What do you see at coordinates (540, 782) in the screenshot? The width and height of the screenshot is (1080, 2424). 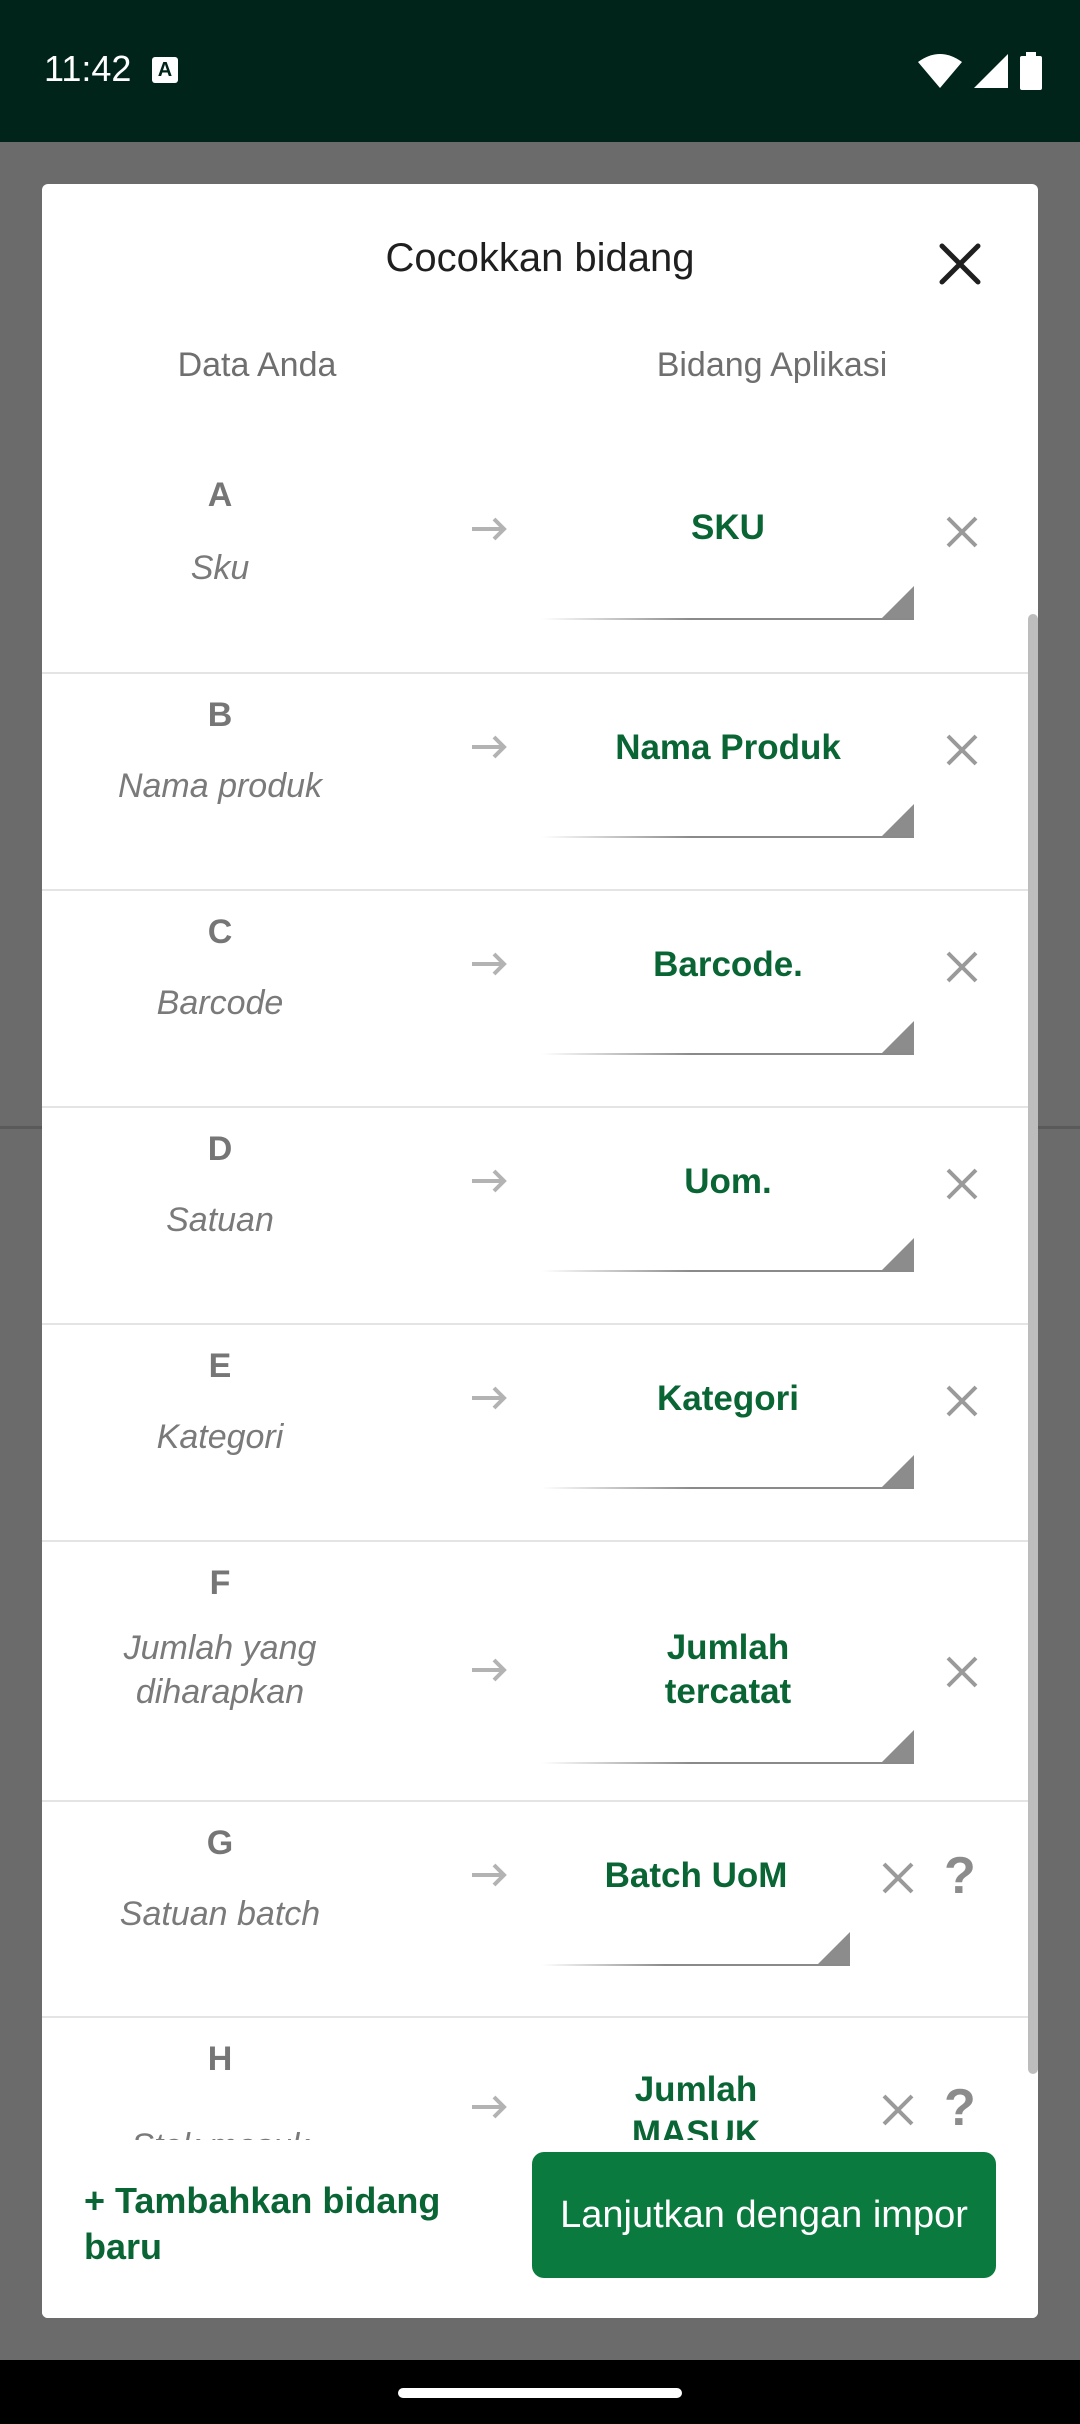 I see `mapping-row: B Nama produk Nama Produk` at bounding box center [540, 782].